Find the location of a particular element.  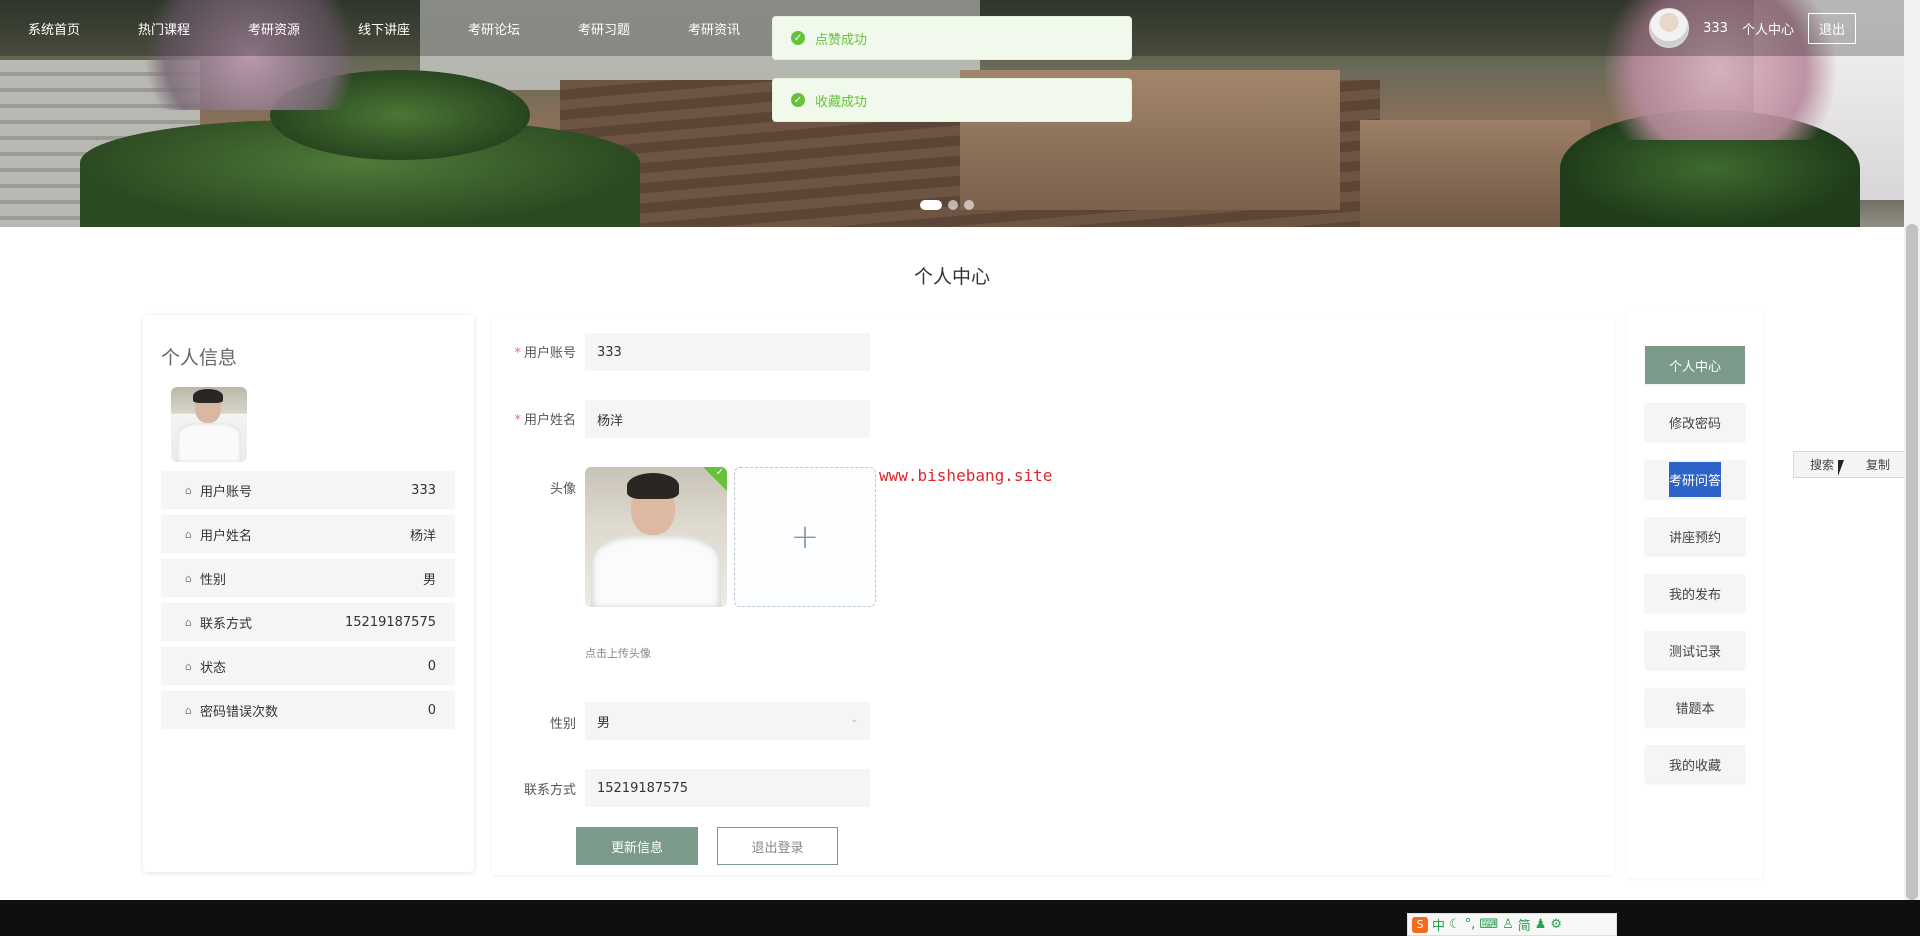

sidebar-item-test-records: 测试记录 is located at coordinates (1695, 650).